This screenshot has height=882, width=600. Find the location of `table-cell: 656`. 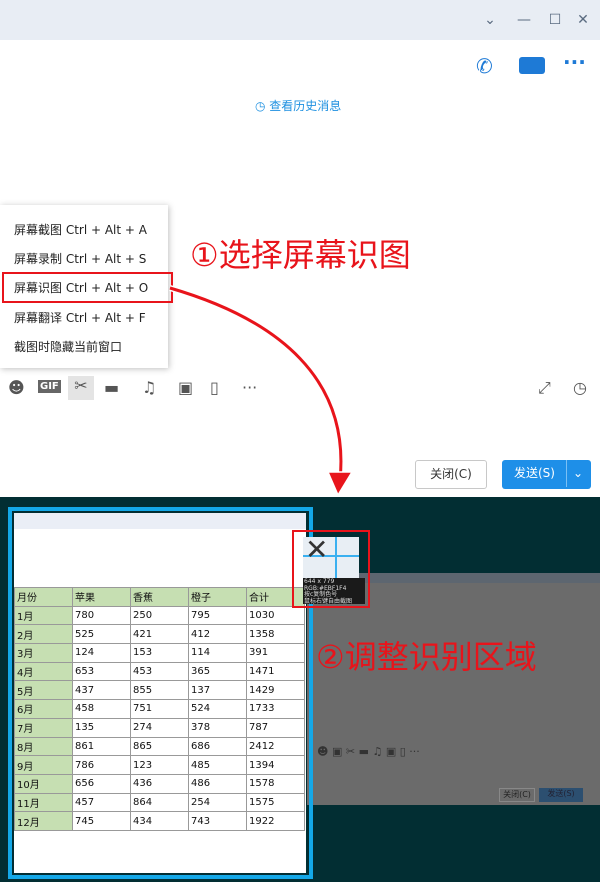

table-cell: 656 is located at coordinates (101, 783).